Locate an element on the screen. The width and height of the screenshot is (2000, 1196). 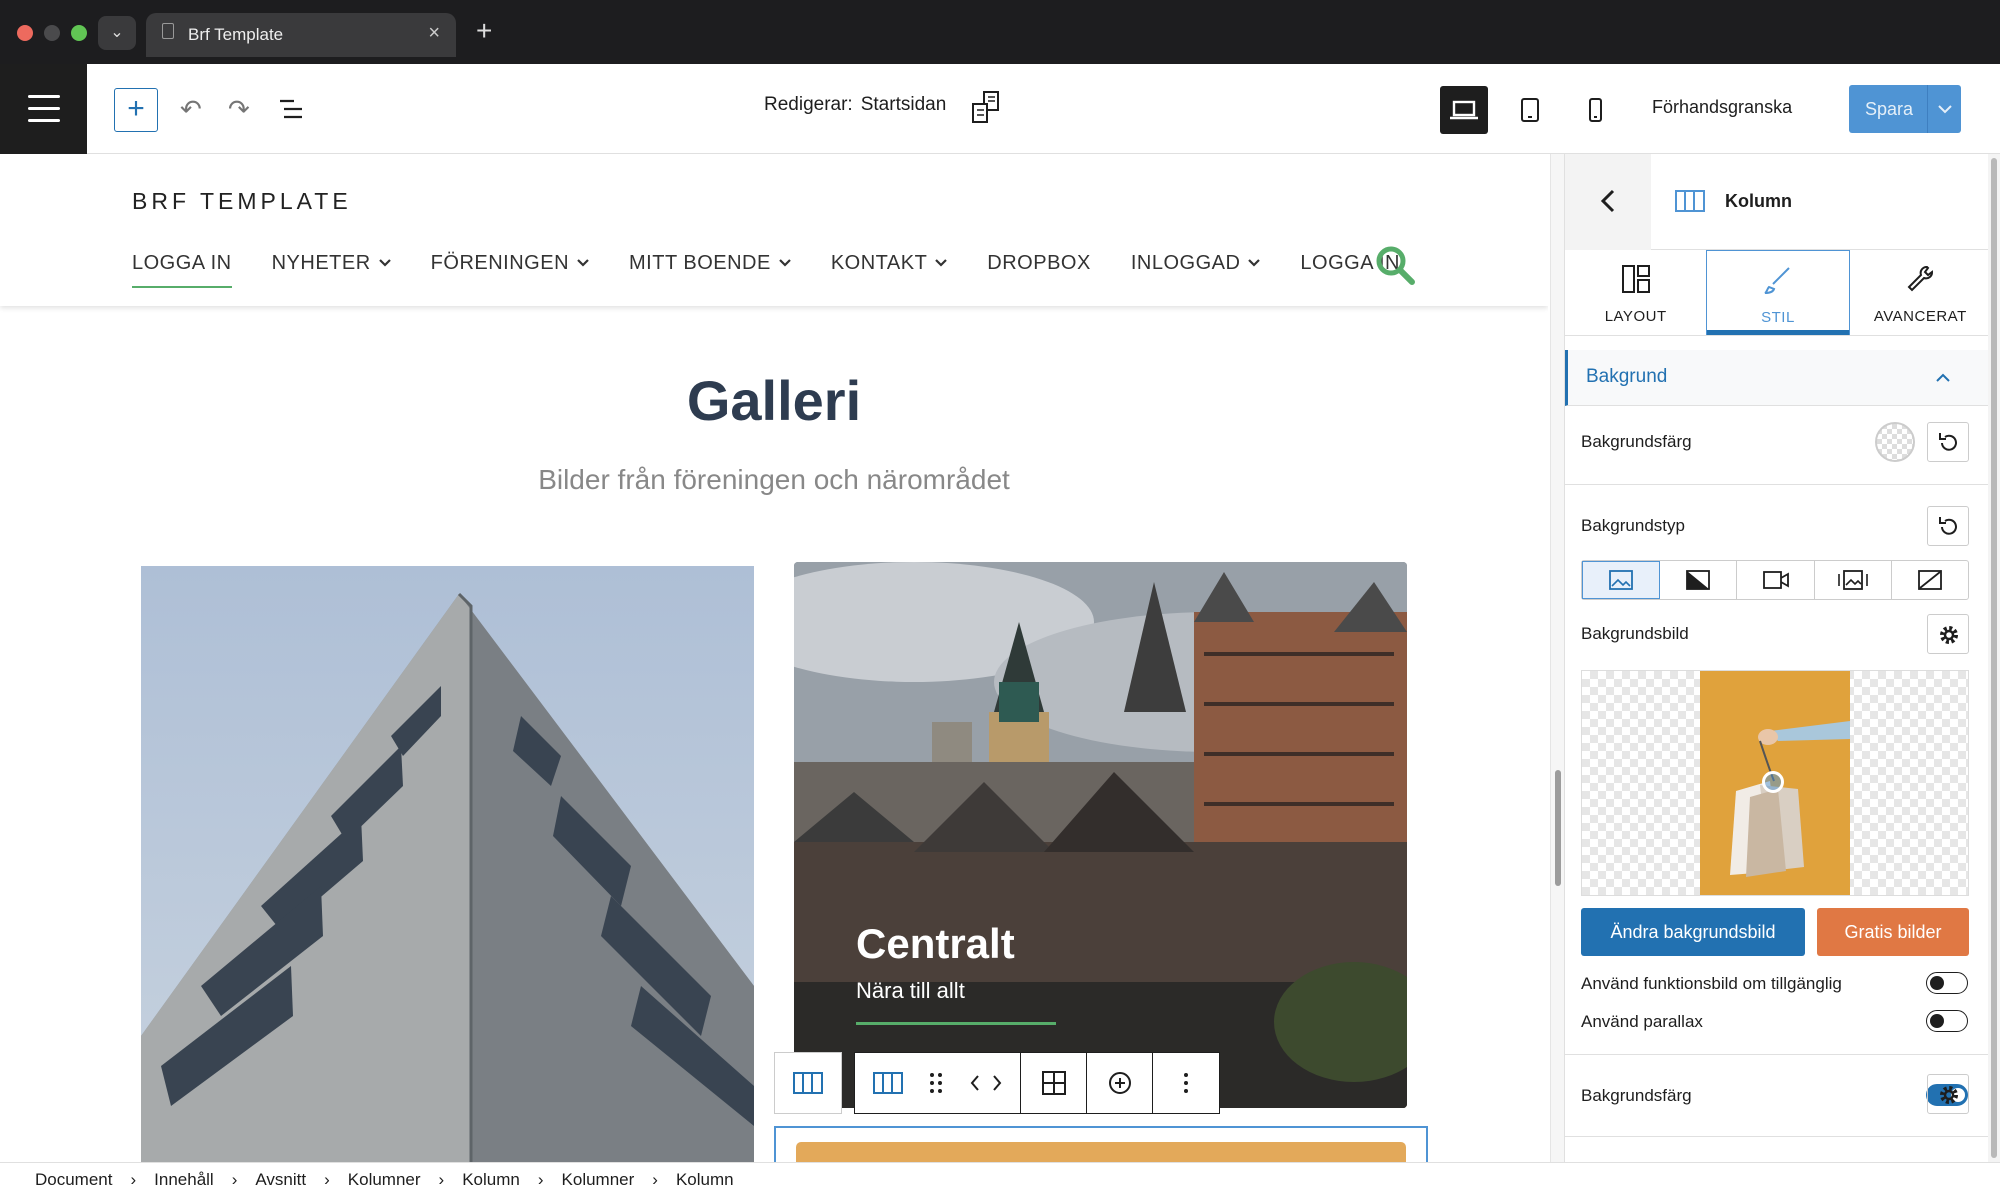
bg-type-slideshow is located at coordinates (1853, 580).